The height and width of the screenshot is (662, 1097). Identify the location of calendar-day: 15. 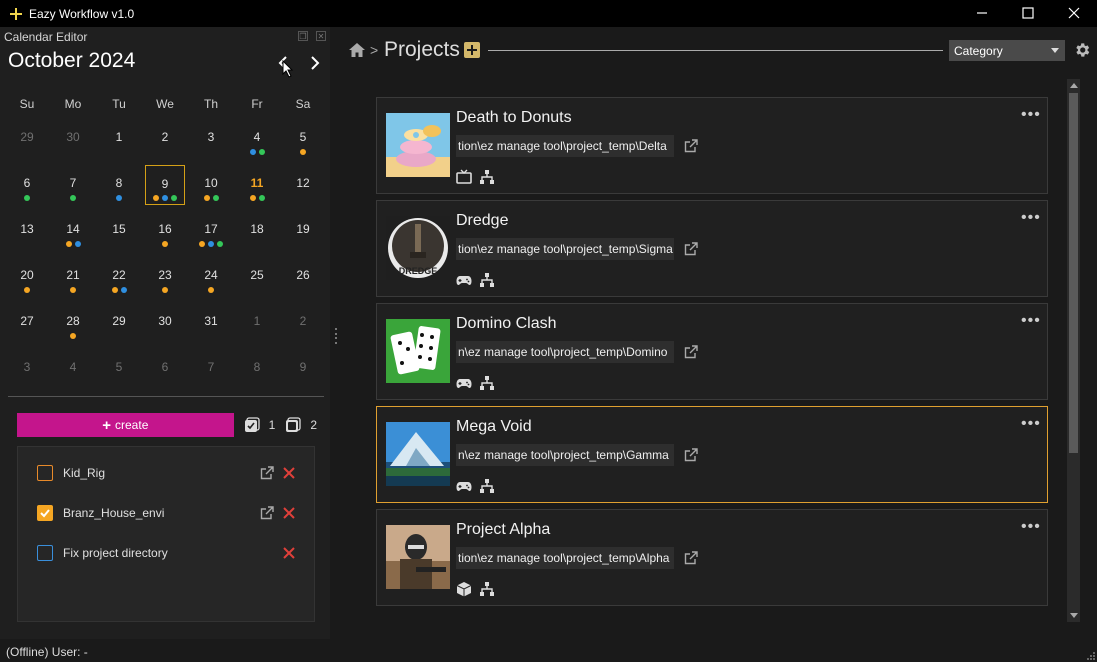
(119, 231).